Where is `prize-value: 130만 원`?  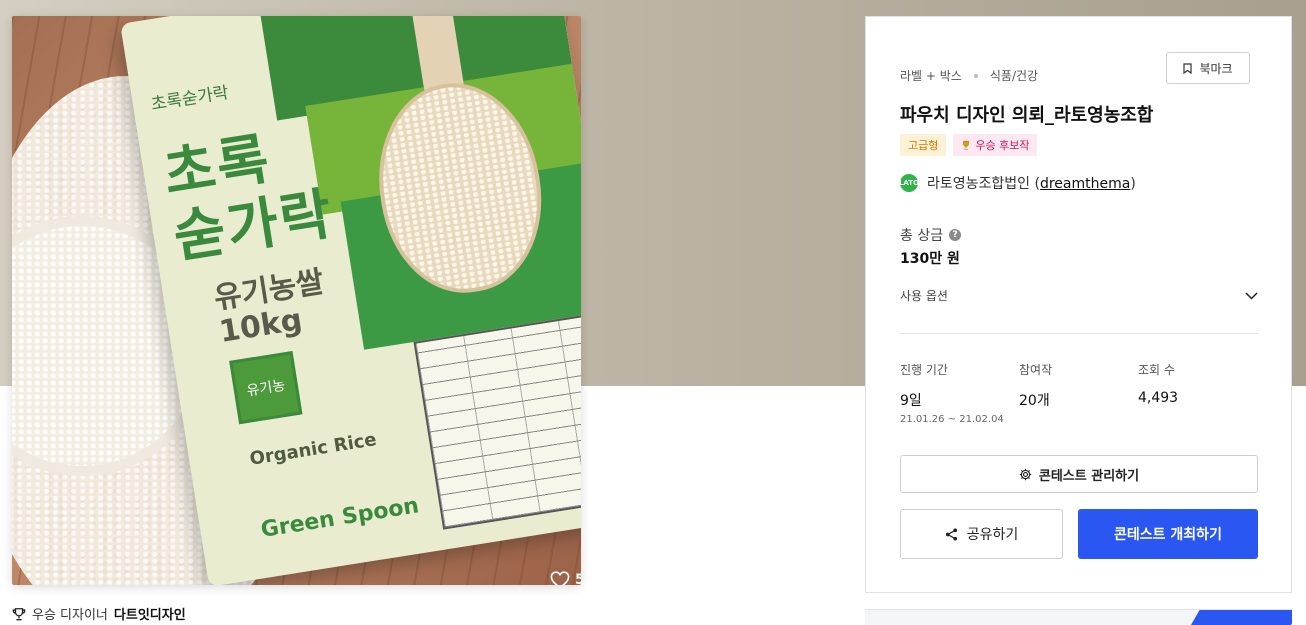
prize-value: 130만 원 is located at coordinates (930, 259).